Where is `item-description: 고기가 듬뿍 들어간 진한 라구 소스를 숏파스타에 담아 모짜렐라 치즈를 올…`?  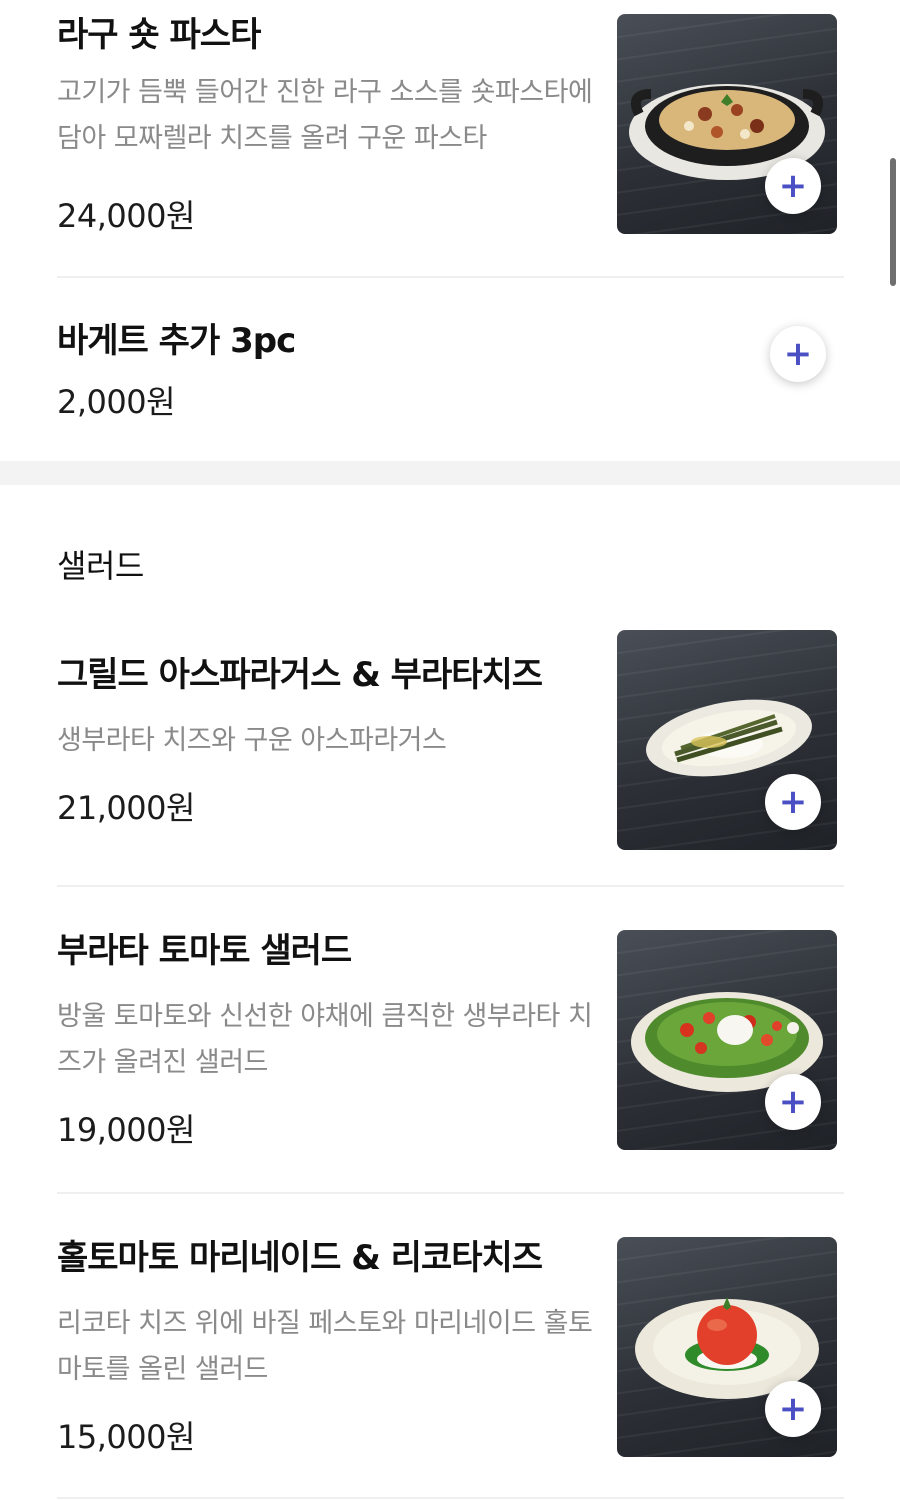
item-description: 고기가 듬뿍 들어간 진한 라구 소스를 숏파스타에 담아 모짜렐라 치즈를 올… is located at coordinates (325, 115).